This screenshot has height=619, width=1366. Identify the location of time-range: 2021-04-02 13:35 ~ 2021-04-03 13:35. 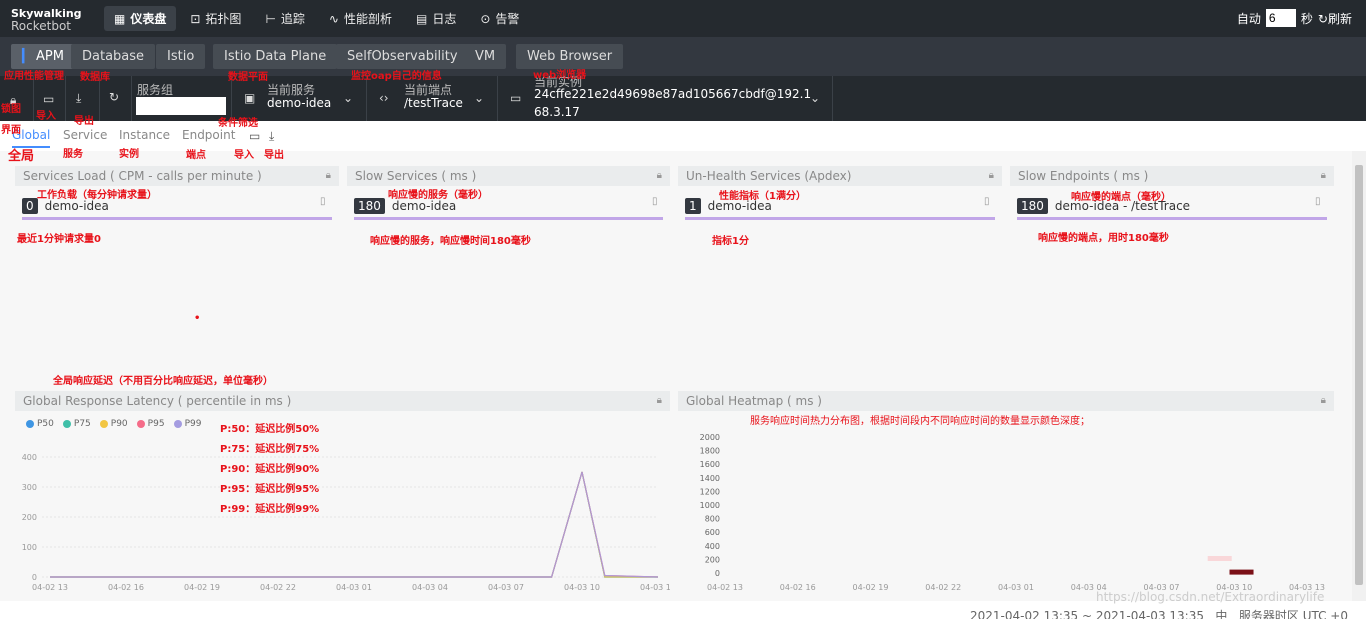
(1087, 614).